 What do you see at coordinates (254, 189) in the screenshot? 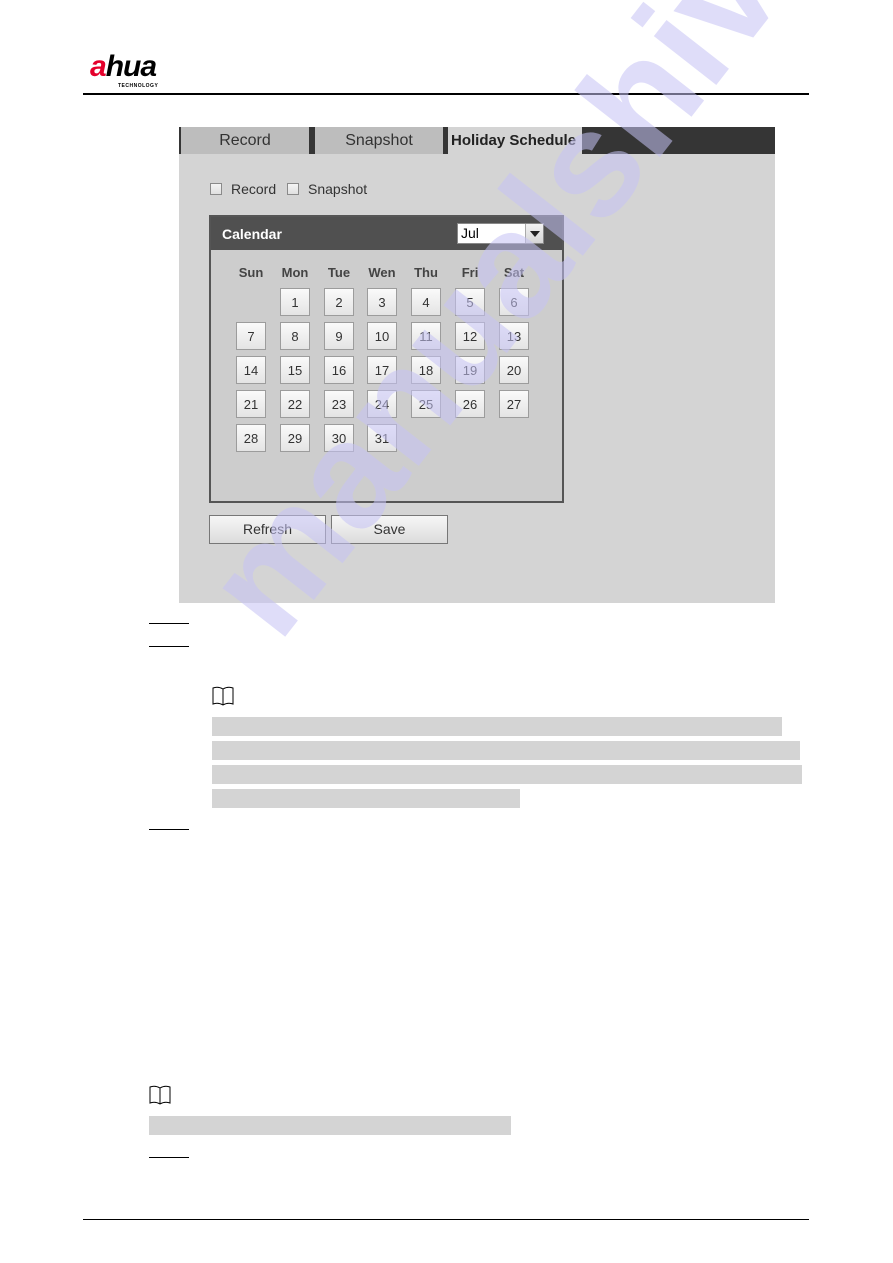
I see `record-checkbox-label: Record` at bounding box center [254, 189].